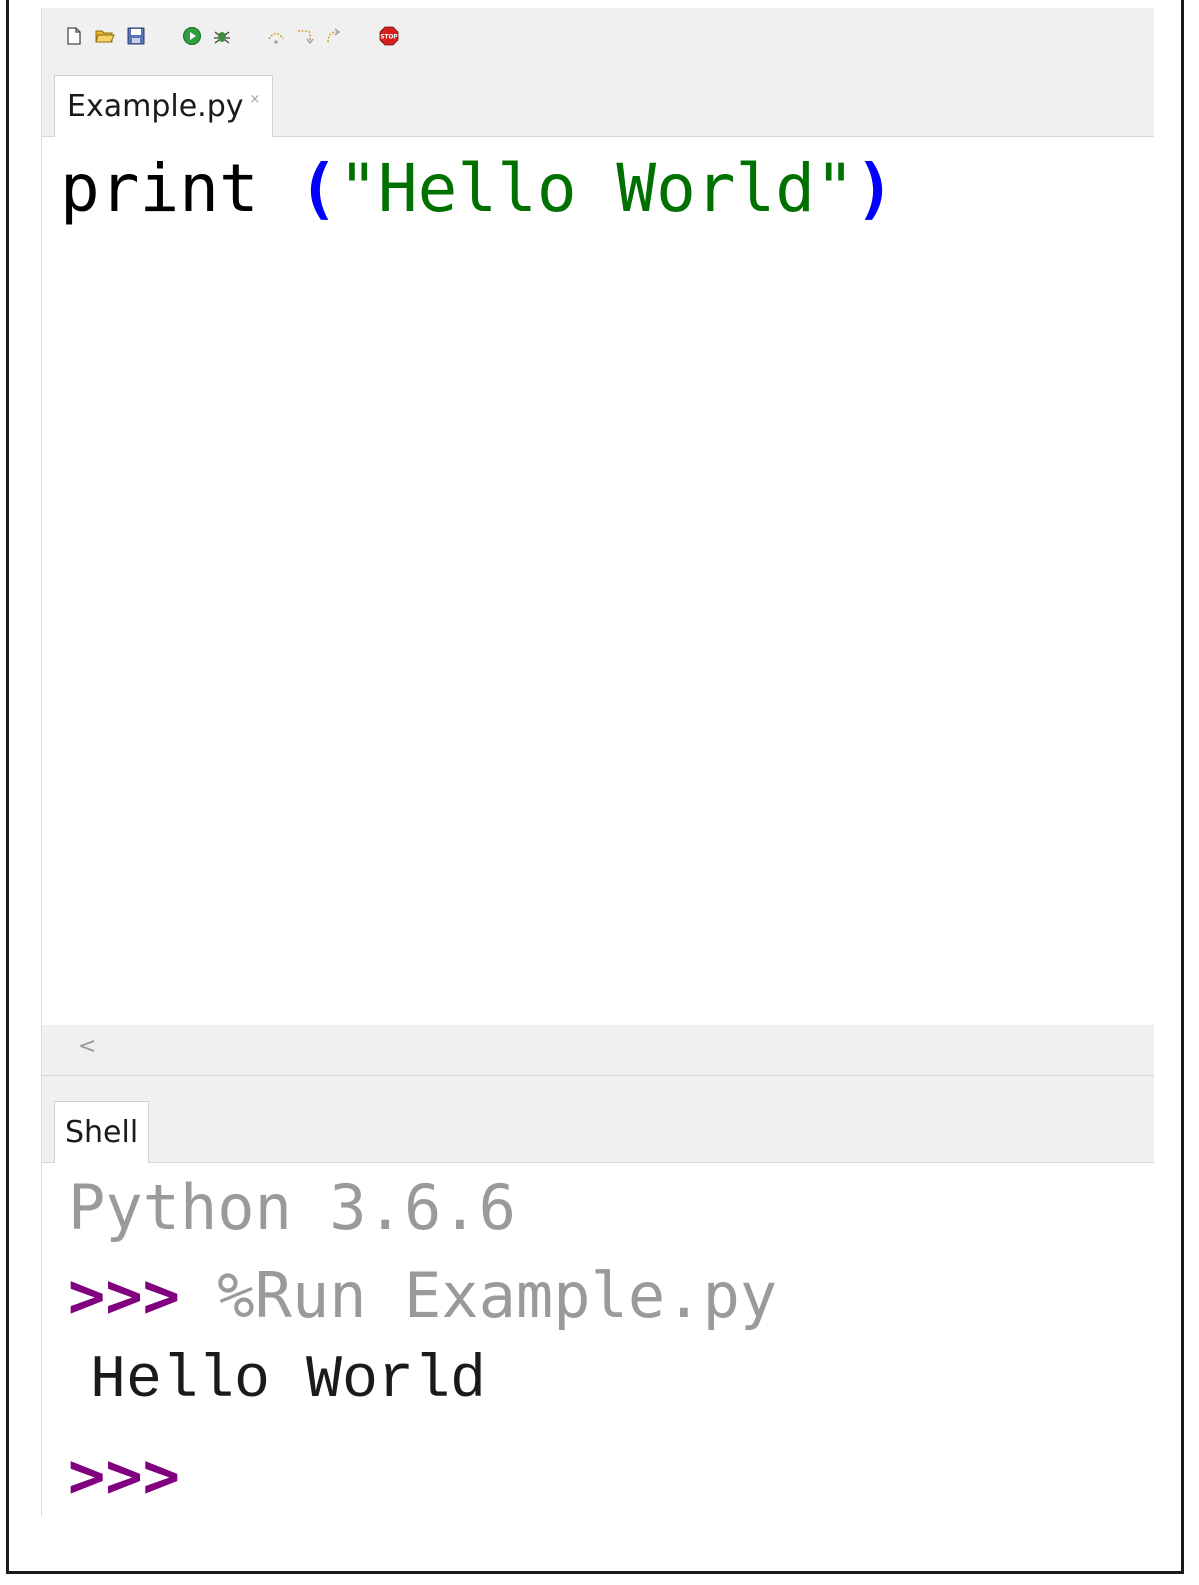  I want to click on code-line: print ("Hello World"), so click(477, 189).